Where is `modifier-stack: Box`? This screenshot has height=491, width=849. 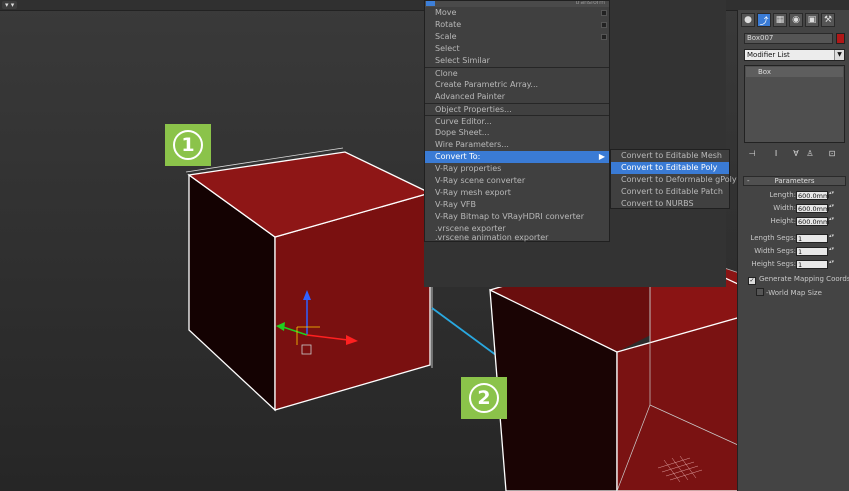 modifier-stack: Box is located at coordinates (794, 104).